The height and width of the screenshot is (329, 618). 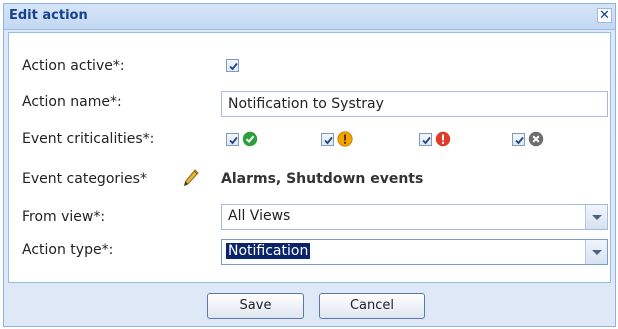 What do you see at coordinates (268, 251) in the screenshot?
I see `action-type-value: Notification` at bounding box center [268, 251].